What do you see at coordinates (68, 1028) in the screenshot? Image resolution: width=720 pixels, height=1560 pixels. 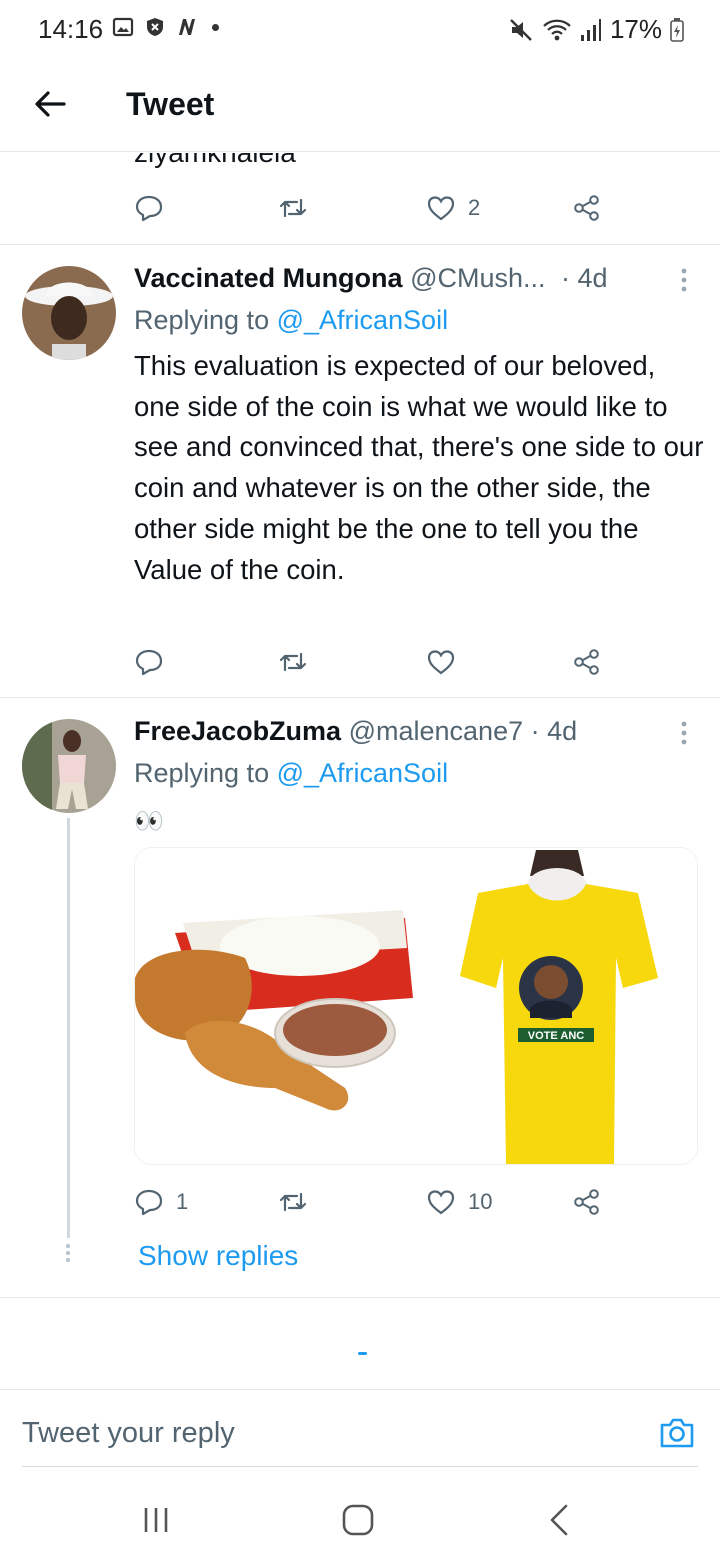 I see `thread-line` at bounding box center [68, 1028].